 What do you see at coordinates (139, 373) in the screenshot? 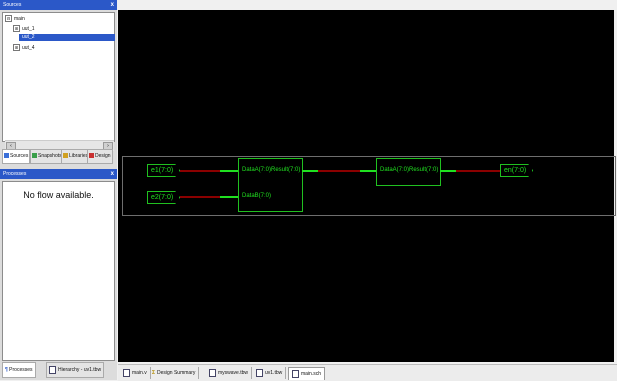
I see `tab-label: main.v` at bounding box center [139, 373].